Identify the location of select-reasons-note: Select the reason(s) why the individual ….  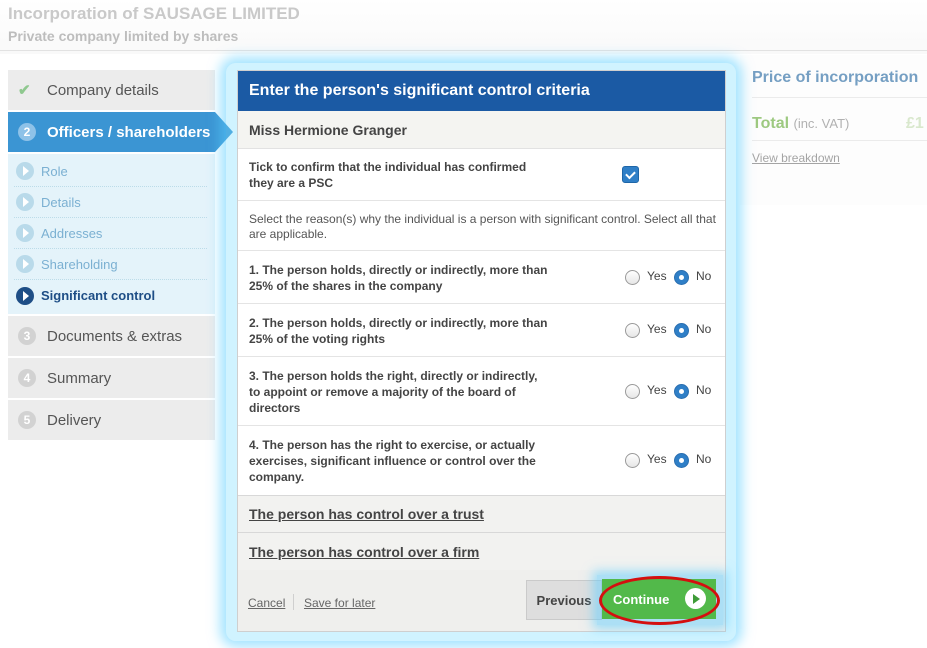
(481, 226).